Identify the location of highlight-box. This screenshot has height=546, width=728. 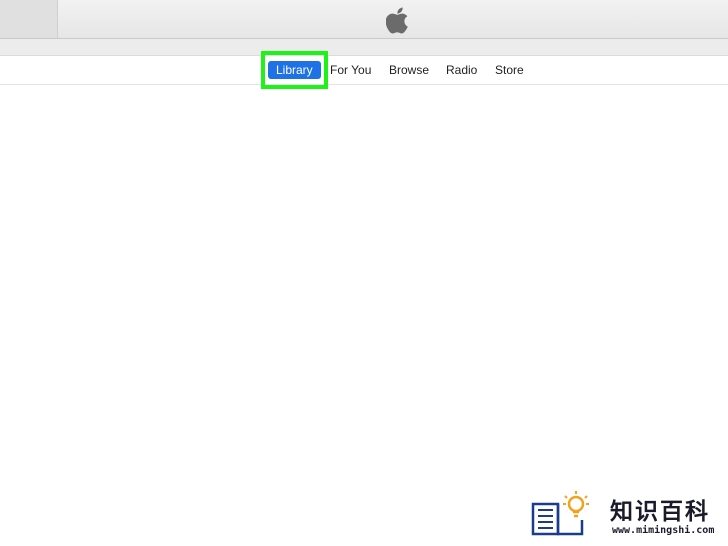
(294, 70).